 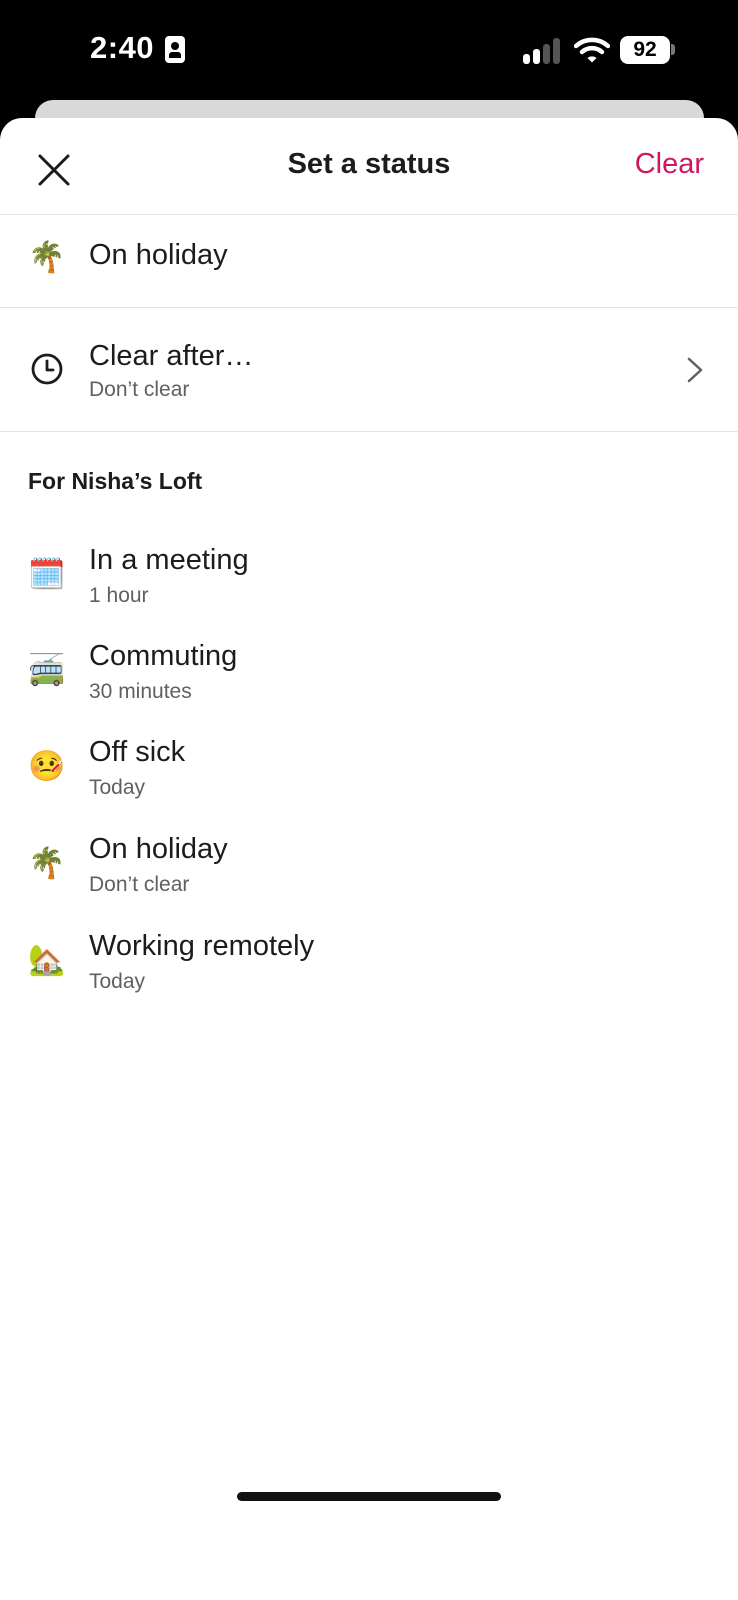 What do you see at coordinates (169, 560) in the screenshot?
I see `preset-title: In a meeting` at bounding box center [169, 560].